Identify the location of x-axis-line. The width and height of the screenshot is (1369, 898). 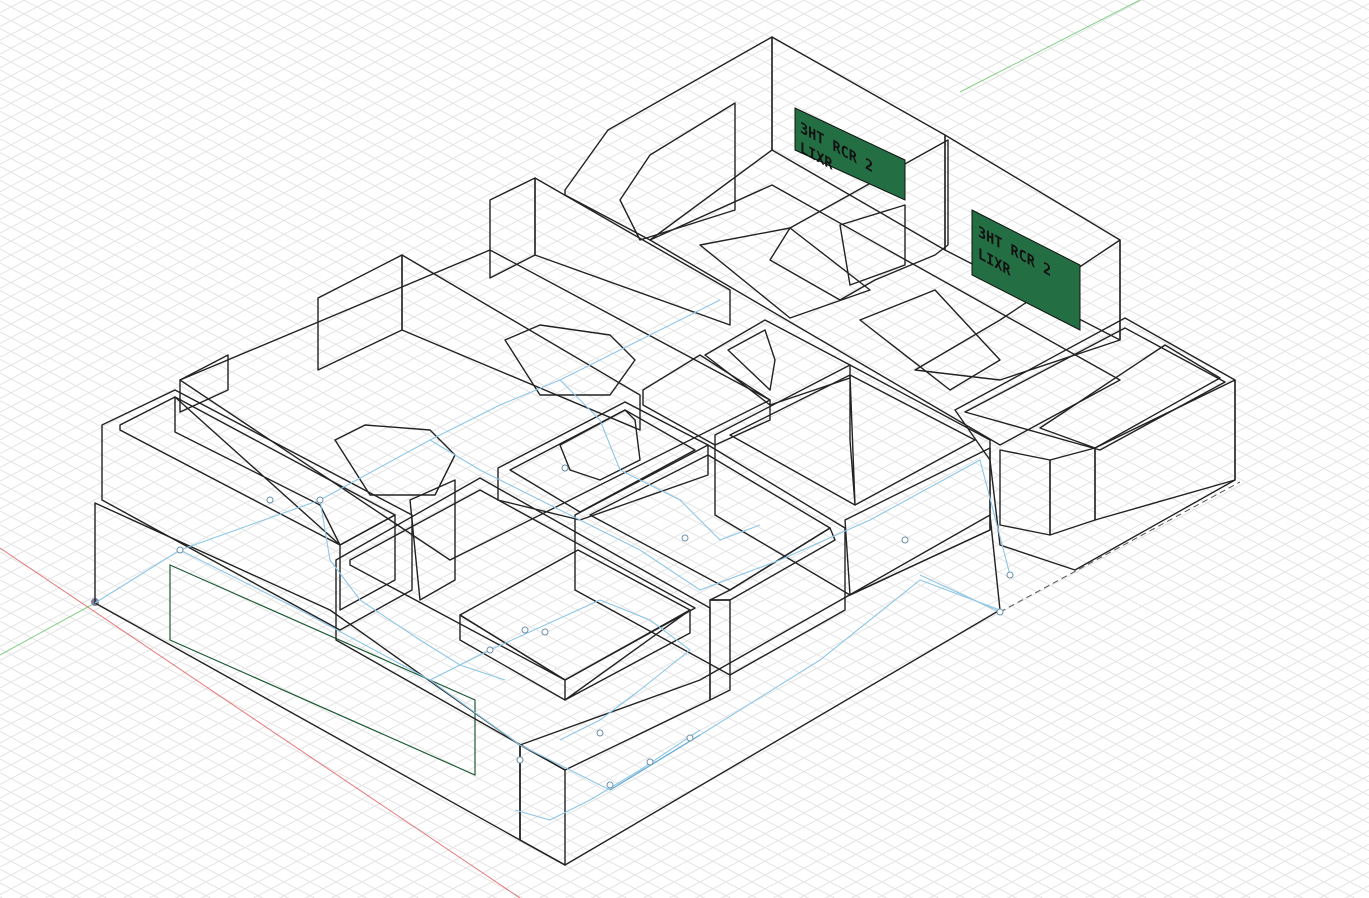
(260, 722).